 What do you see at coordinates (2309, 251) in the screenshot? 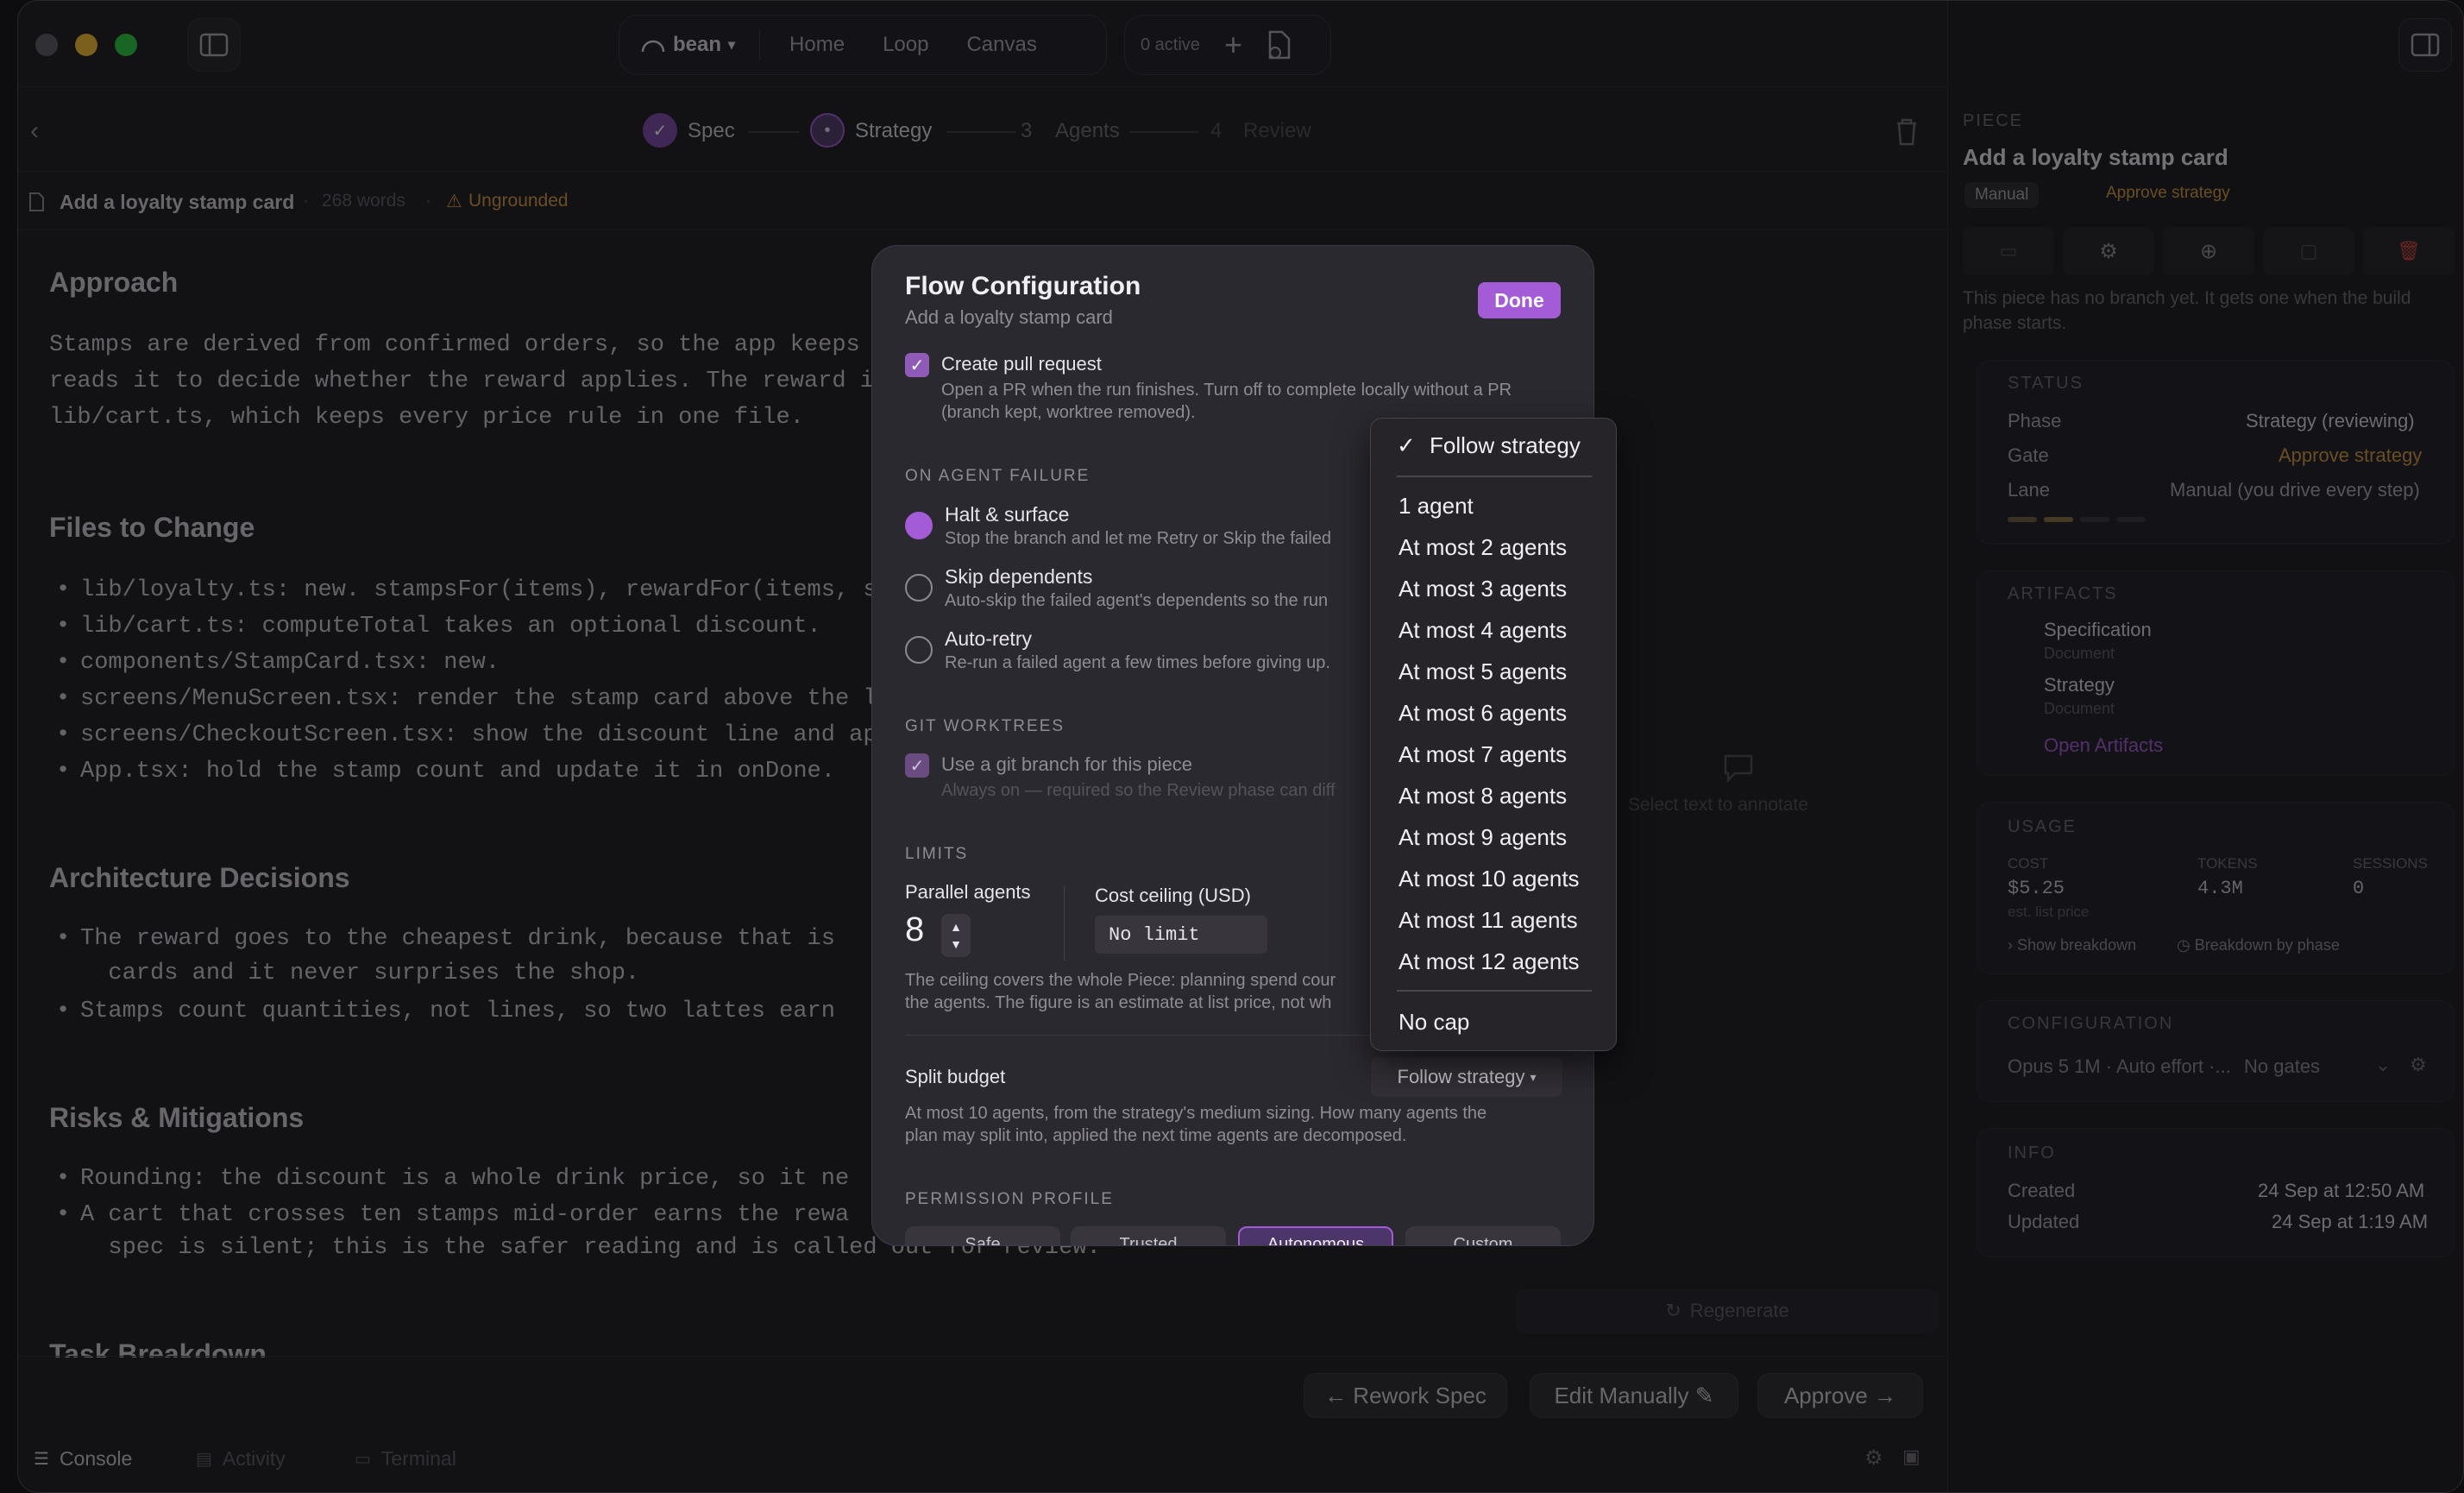
I see `archive-icon: ▢` at bounding box center [2309, 251].